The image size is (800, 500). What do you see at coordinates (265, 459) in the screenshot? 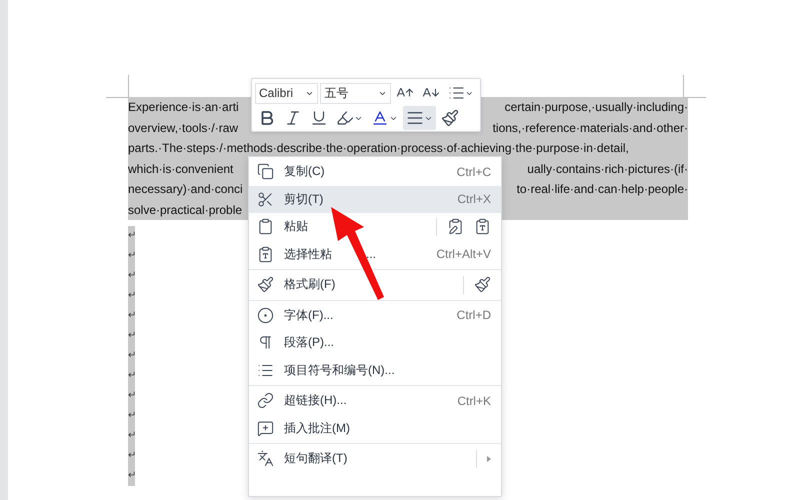
I see `translate-icon` at bounding box center [265, 459].